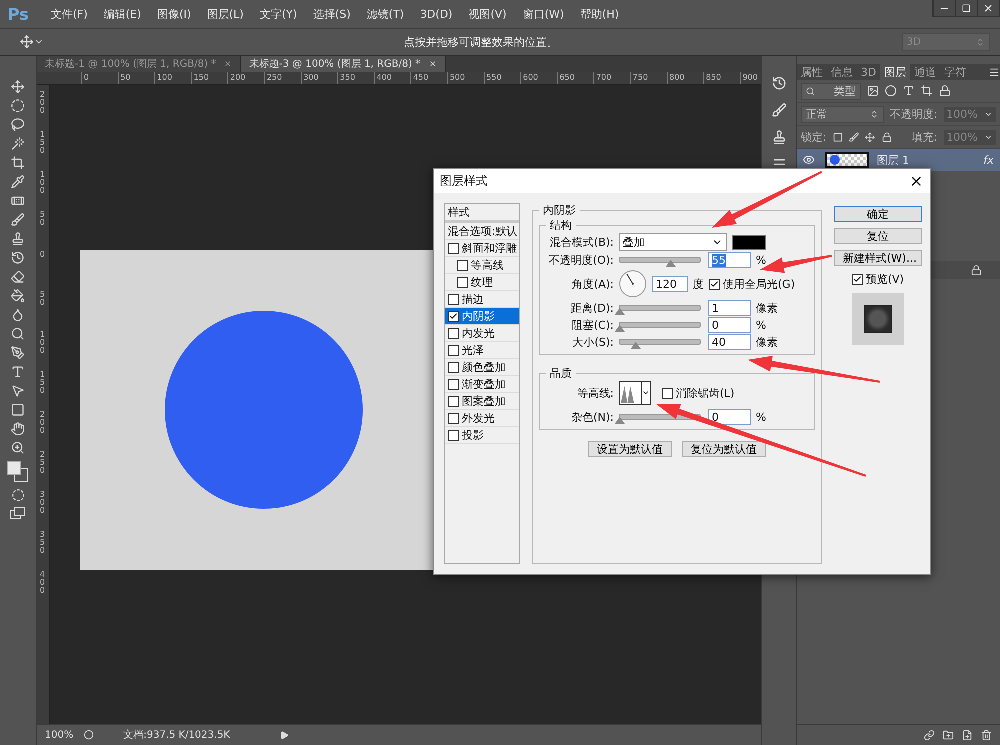  I want to click on effect-item: 等高线, so click(482, 265).